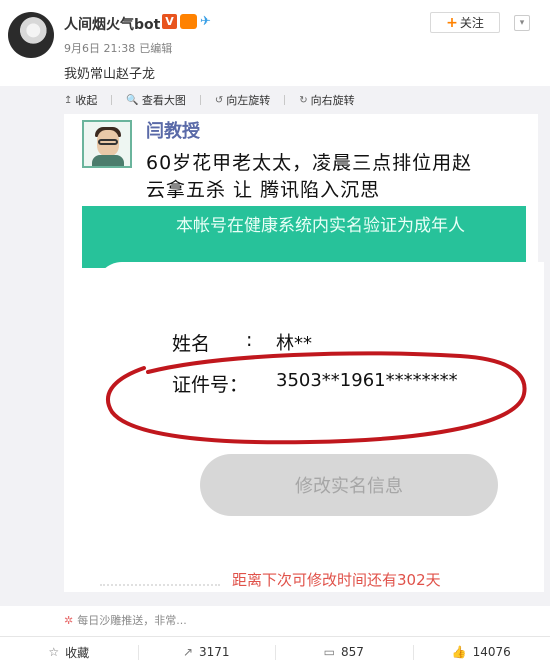 The image size is (550, 667). I want to click on post-meta: 9月6日 21:38 已编辑, so click(118, 48).